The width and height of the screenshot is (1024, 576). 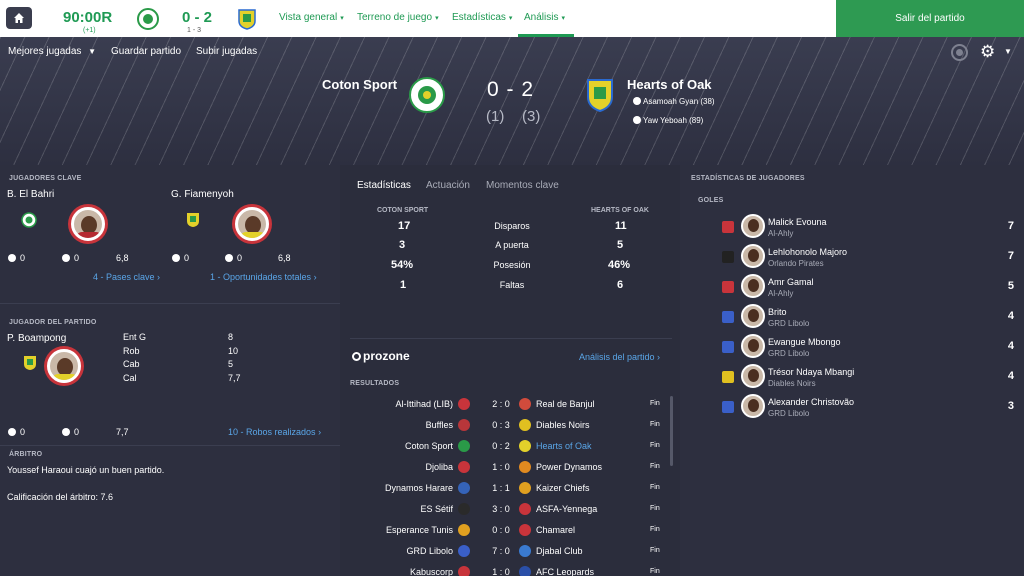 What do you see at coordinates (671, 431) in the screenshot?
I see `results-scrollbar` at bounding box center [671, 431].